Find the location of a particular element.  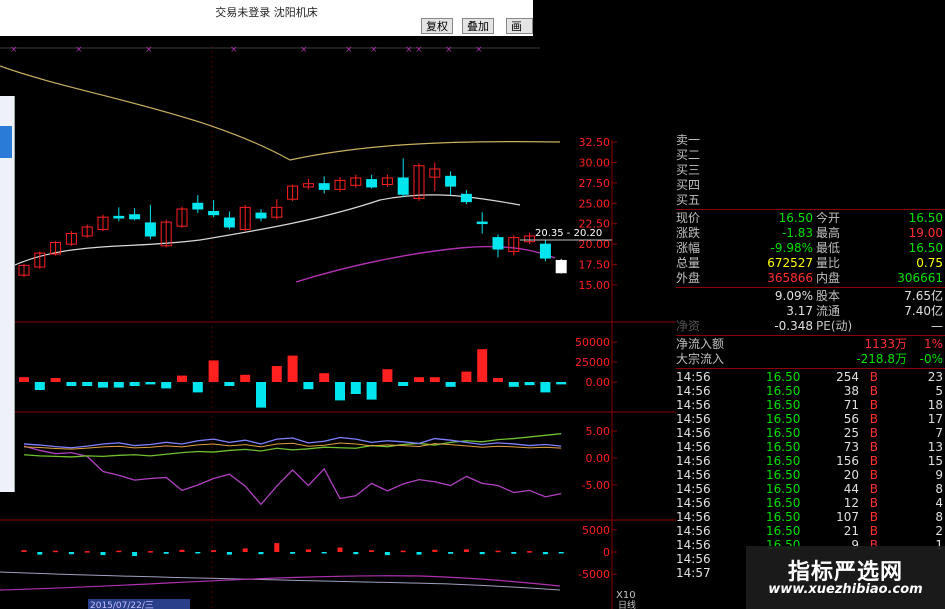

tick-count: 15 is located at coordinates (935, 461).